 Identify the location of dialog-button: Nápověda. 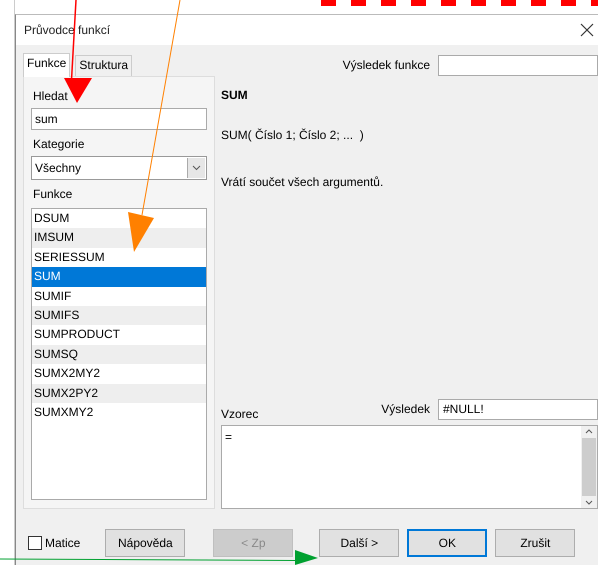
(145, 543).